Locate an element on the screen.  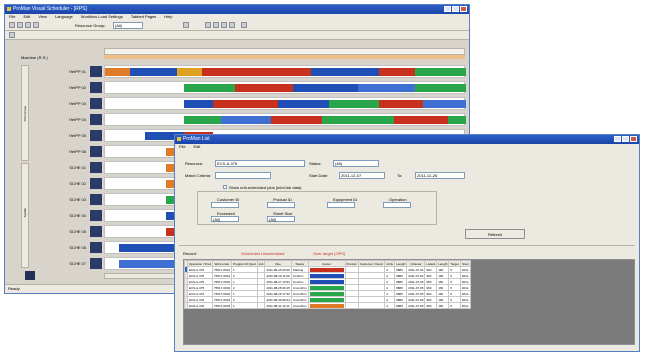
back-menu-item: Workflow Load Settings is located at coordinates (102, 16).